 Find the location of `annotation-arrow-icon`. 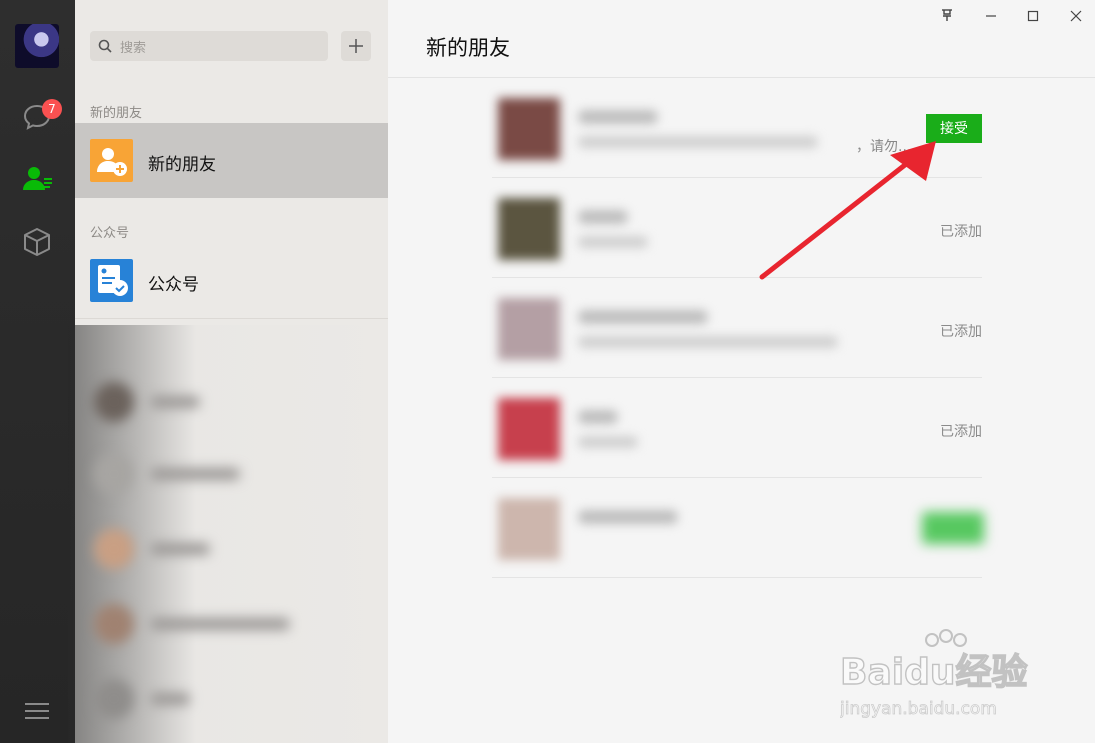

annotation-arrow-icon is located at coordinates (847, 210).